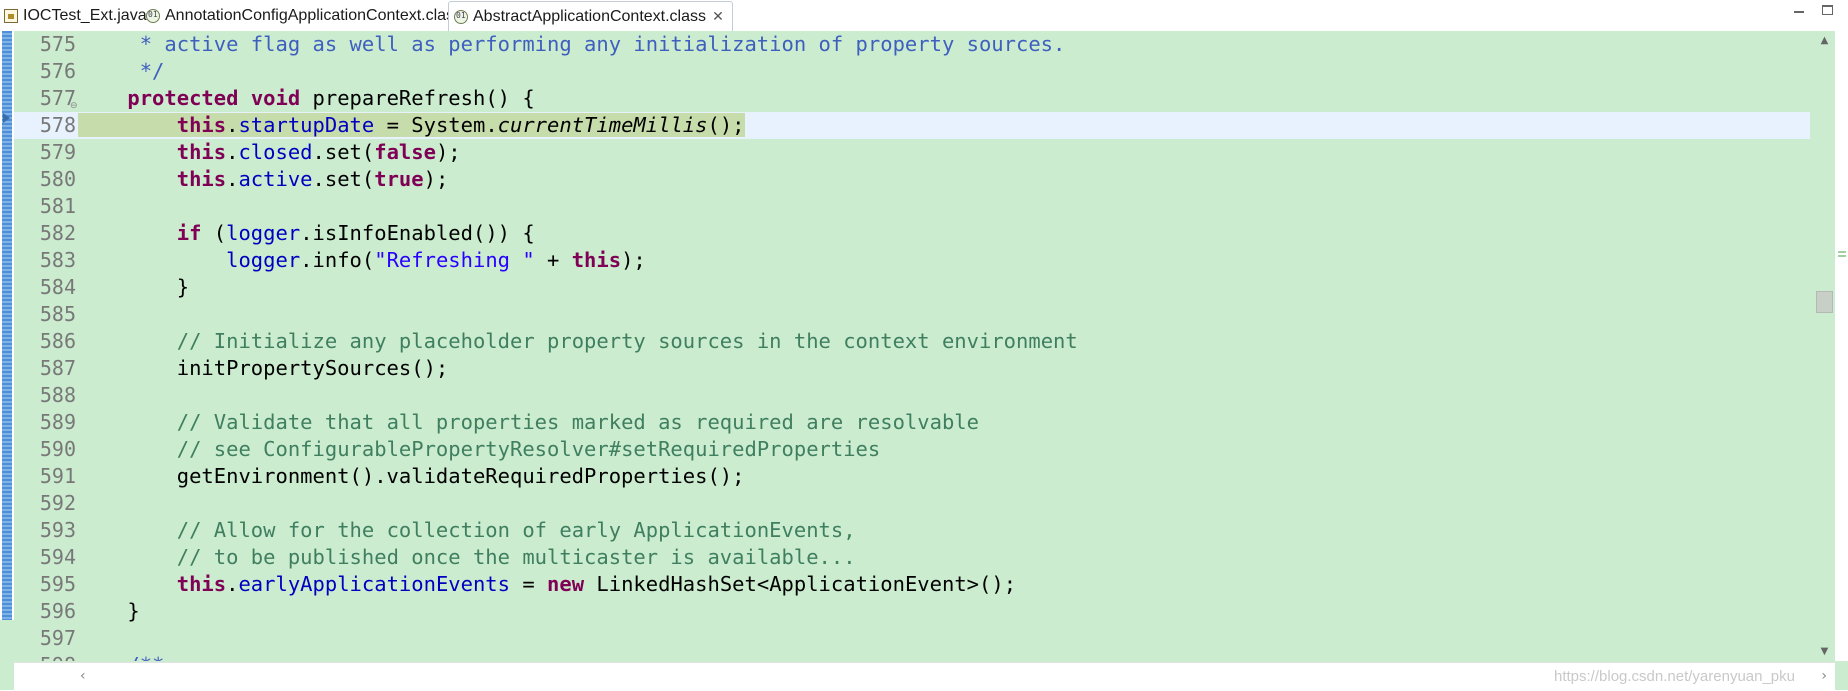 This screenshot has width=1848, height=691. Describe the element at coordinates (57, 476) in the screenshot. I see `line-number: 591` at that location.